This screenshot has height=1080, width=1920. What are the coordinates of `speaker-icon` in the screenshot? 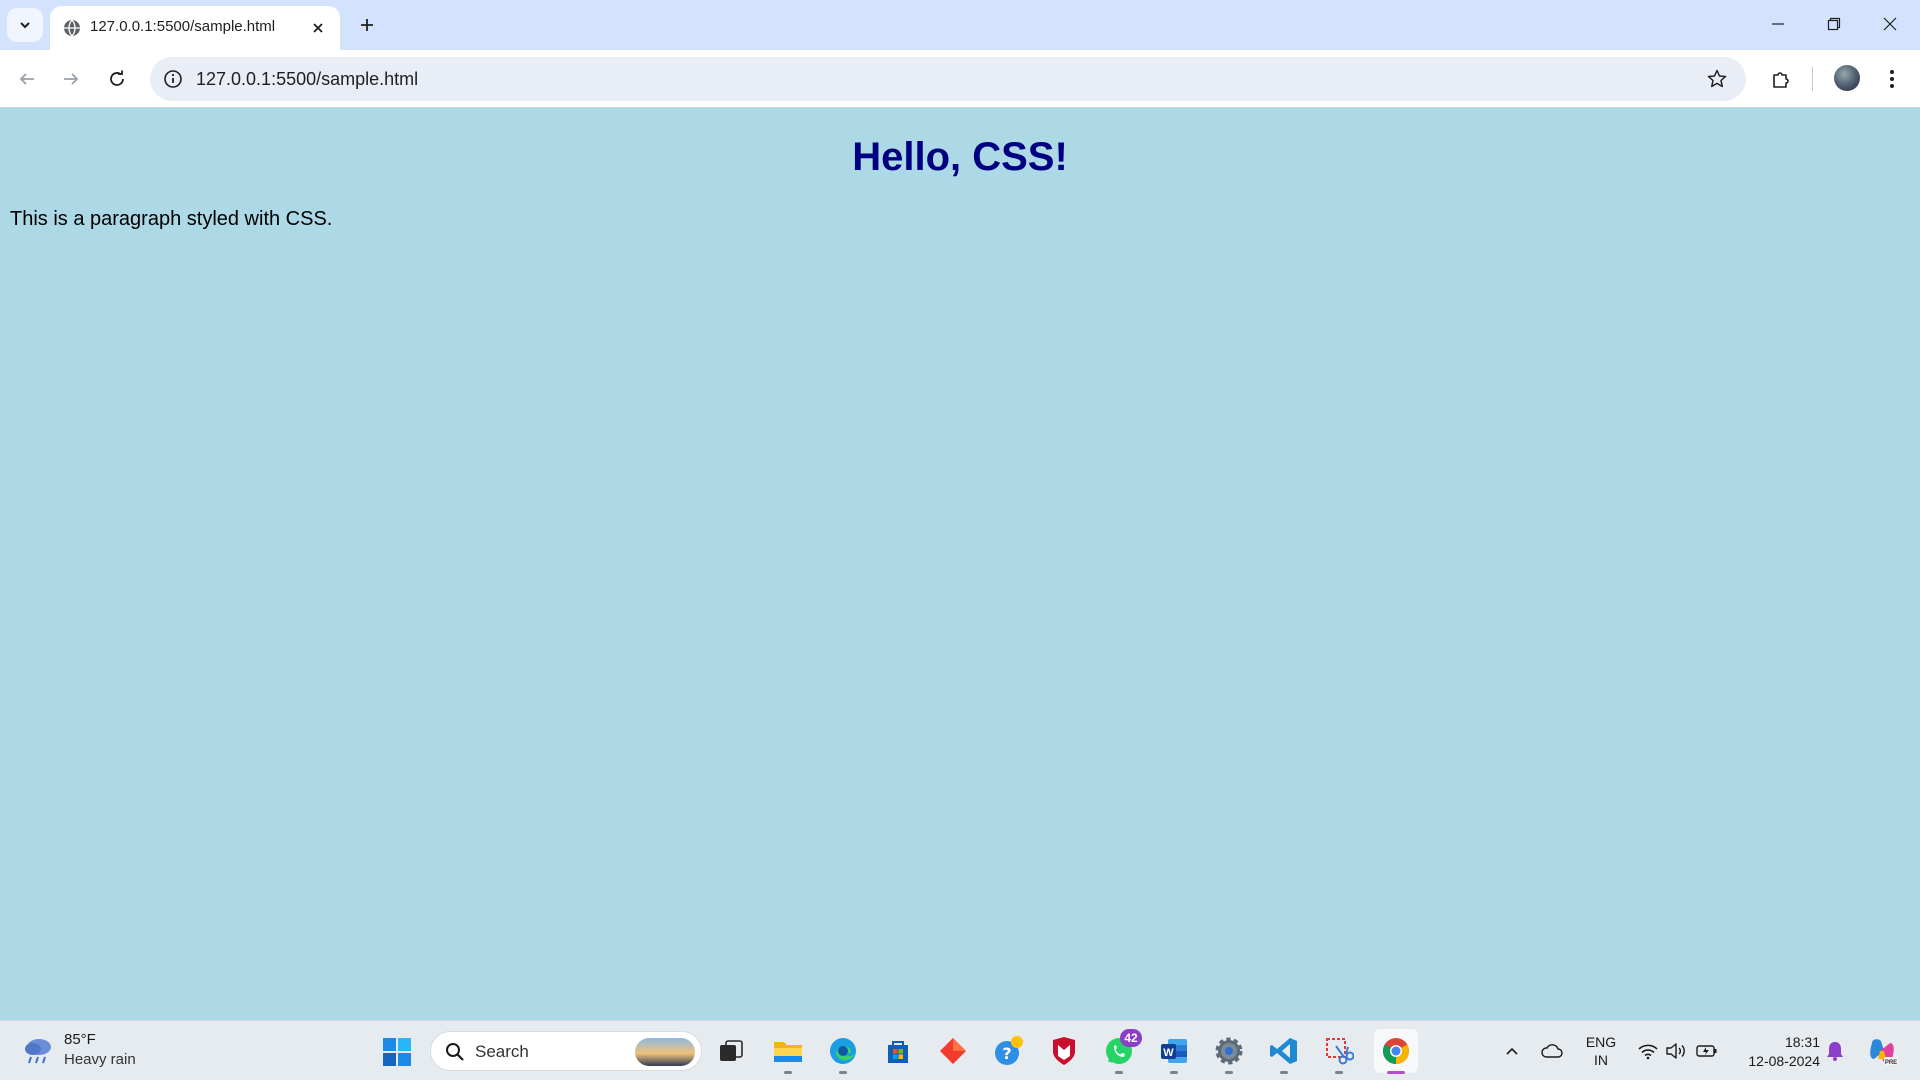 It's located at (1675, 1051).